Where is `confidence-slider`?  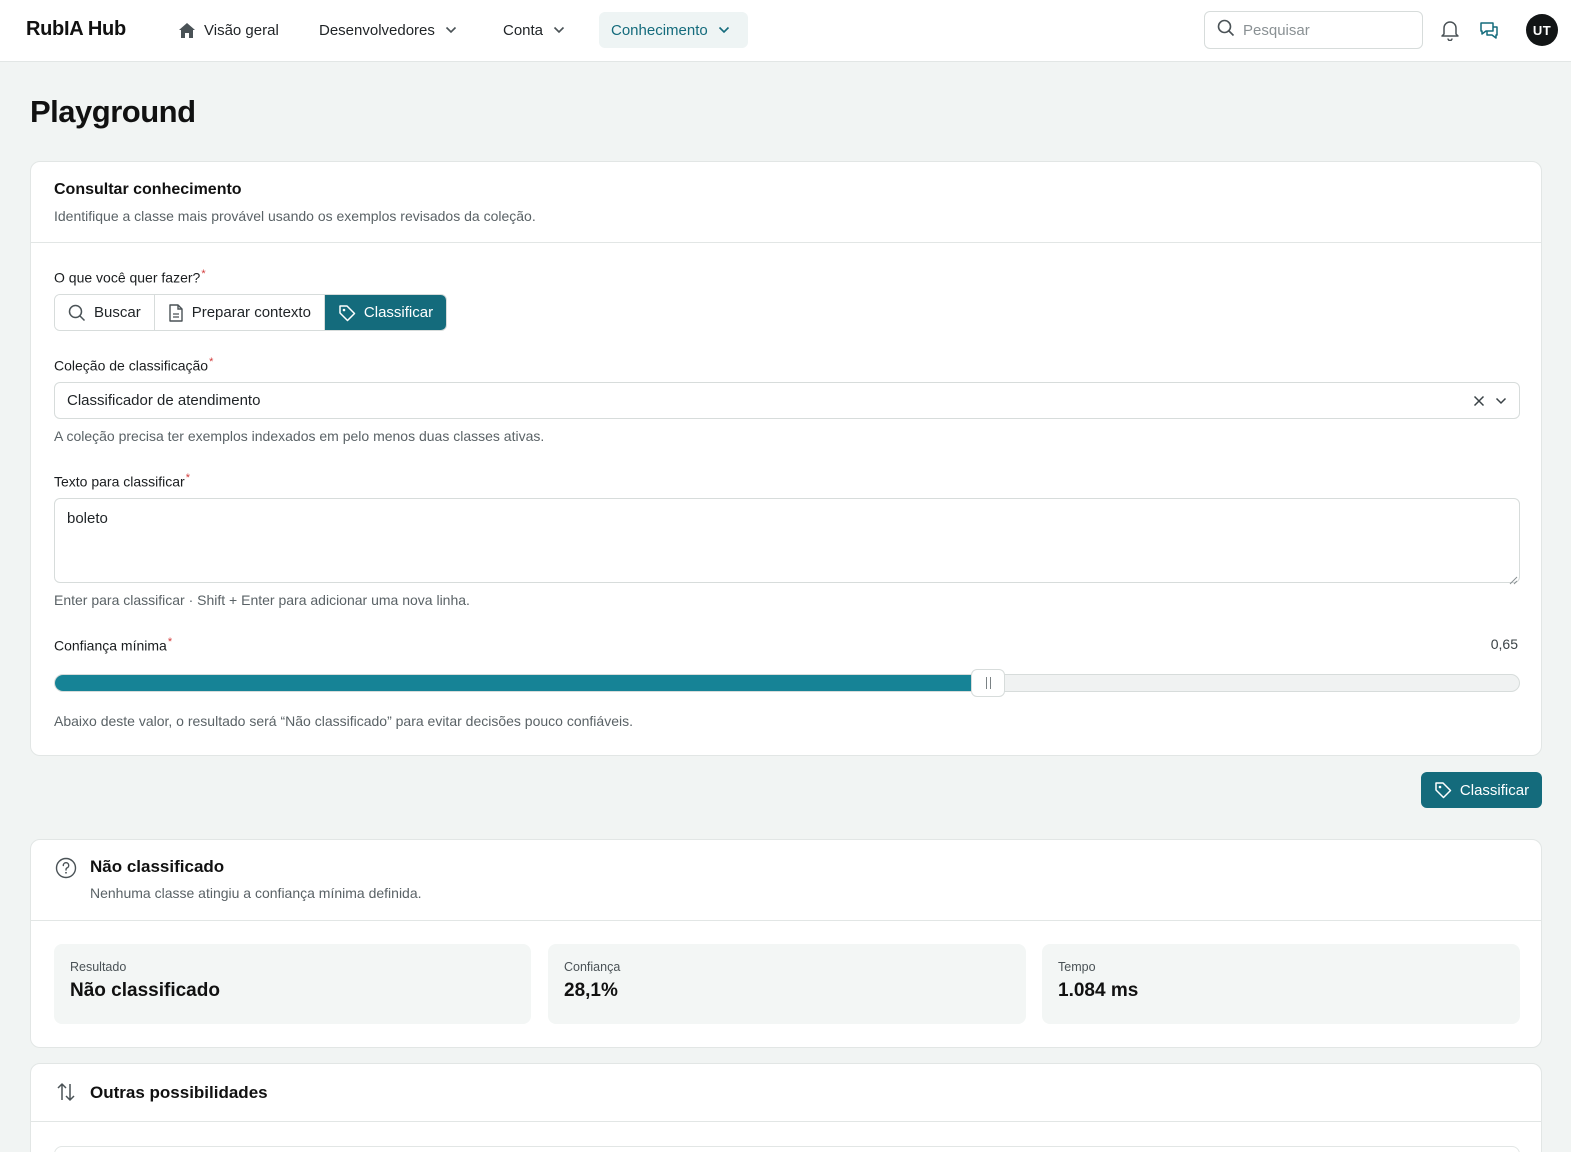
confidence-slider is located at coordinates (787, 683).